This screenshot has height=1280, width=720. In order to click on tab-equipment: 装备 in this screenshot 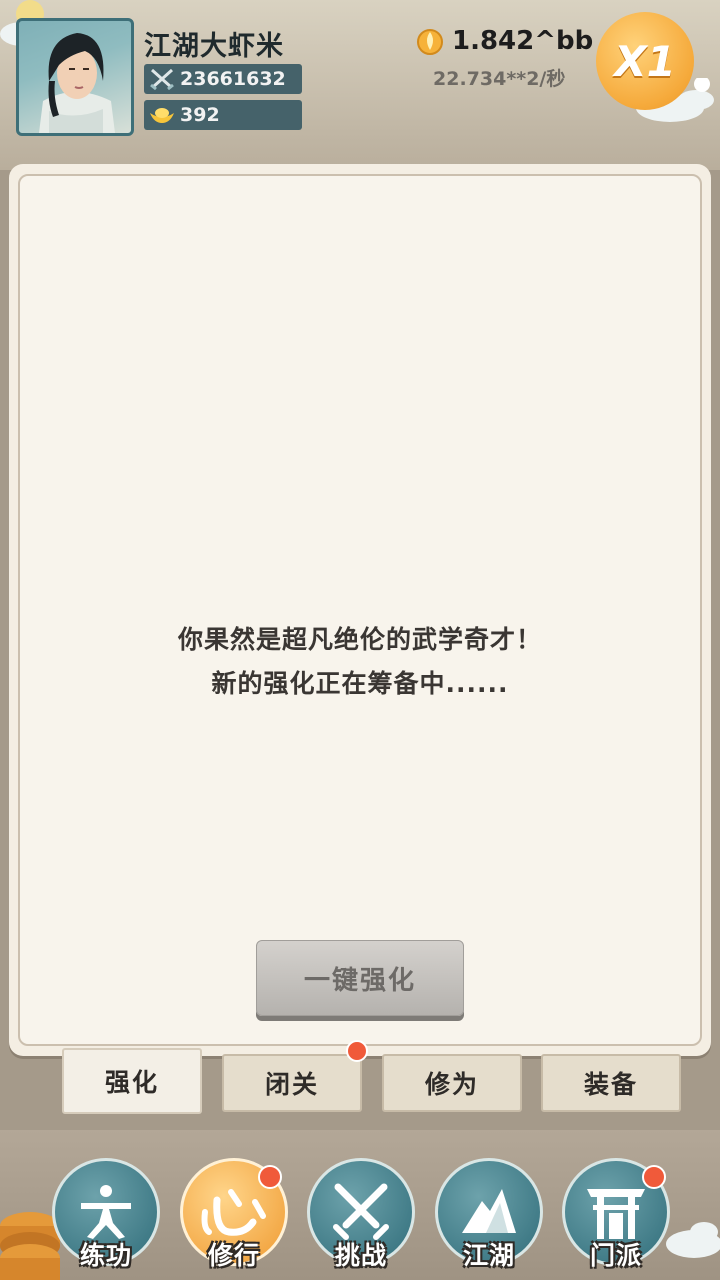, I will do `click(611, 1083)`.